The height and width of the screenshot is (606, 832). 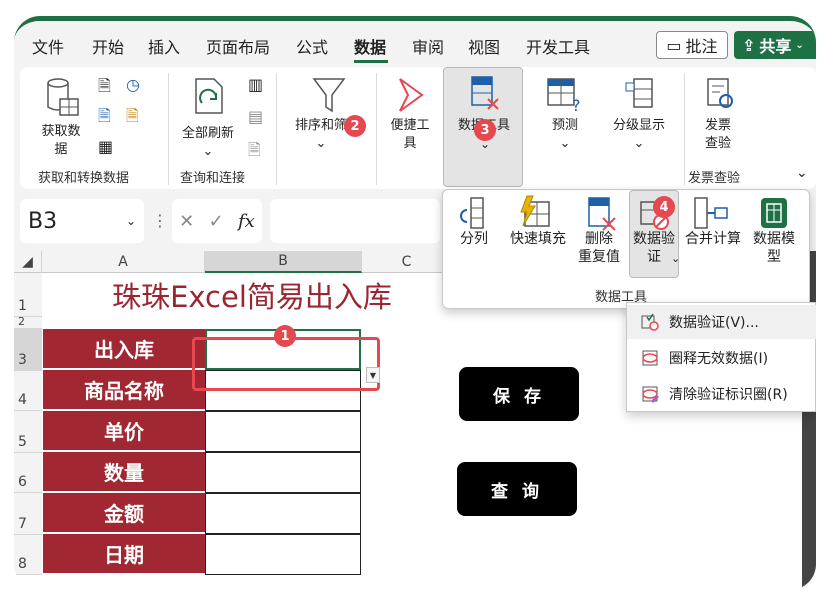 What do you see at coordinates (802, 173) in the screenshot?
I see `ribbon-collapse-icon: ⌄` at bounding box center [802, 173].